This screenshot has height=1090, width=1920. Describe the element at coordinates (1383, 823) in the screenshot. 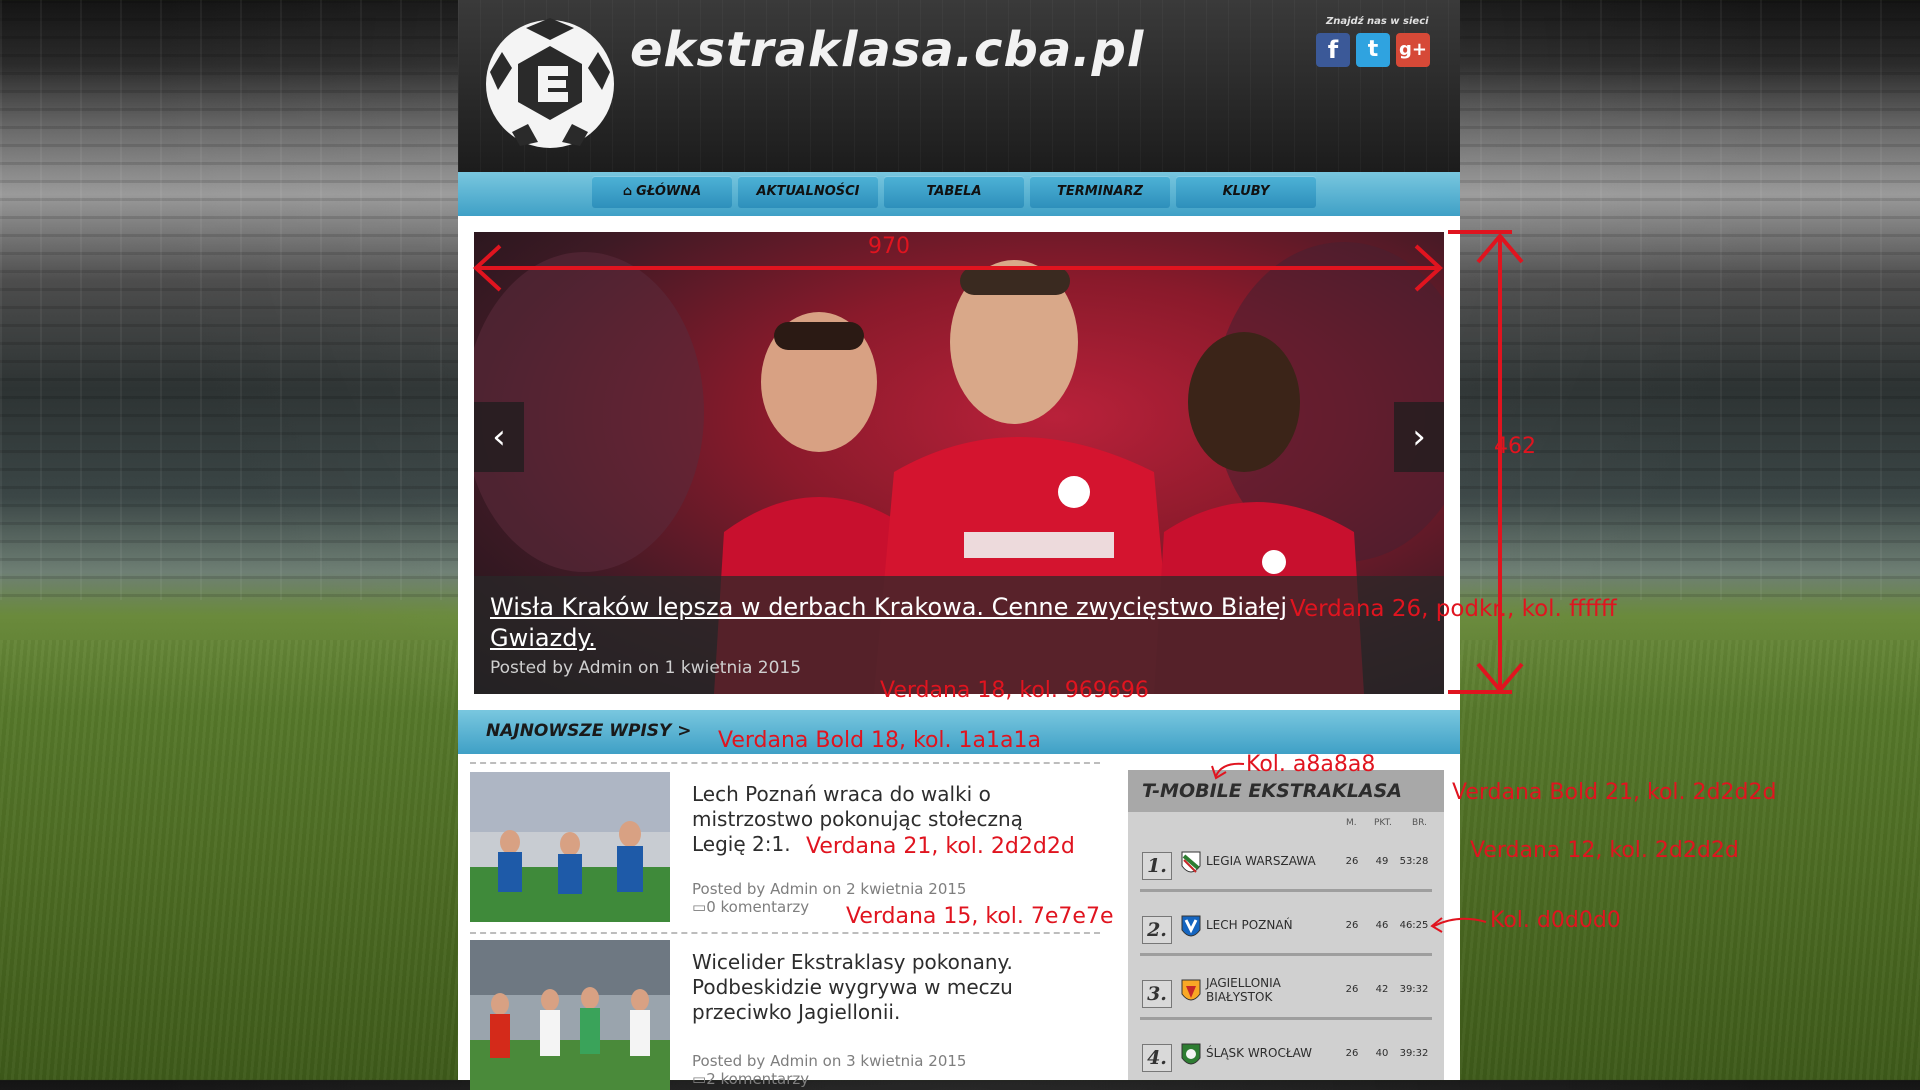

I see `column-points: PKT.` at that location.